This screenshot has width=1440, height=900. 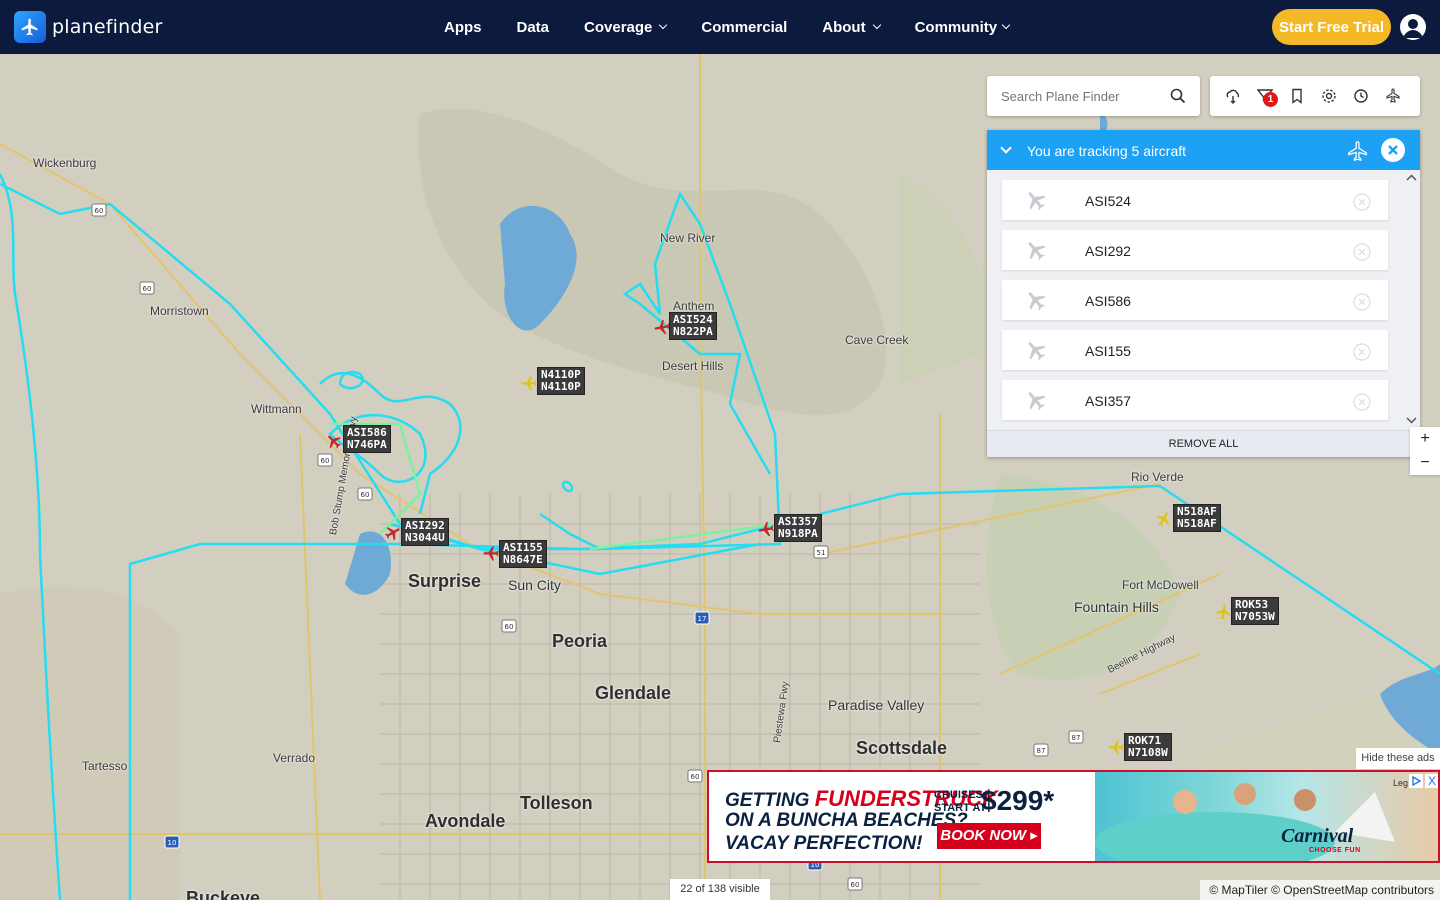 I want to click on shield-87: 87, so click(x=1076, y=738).